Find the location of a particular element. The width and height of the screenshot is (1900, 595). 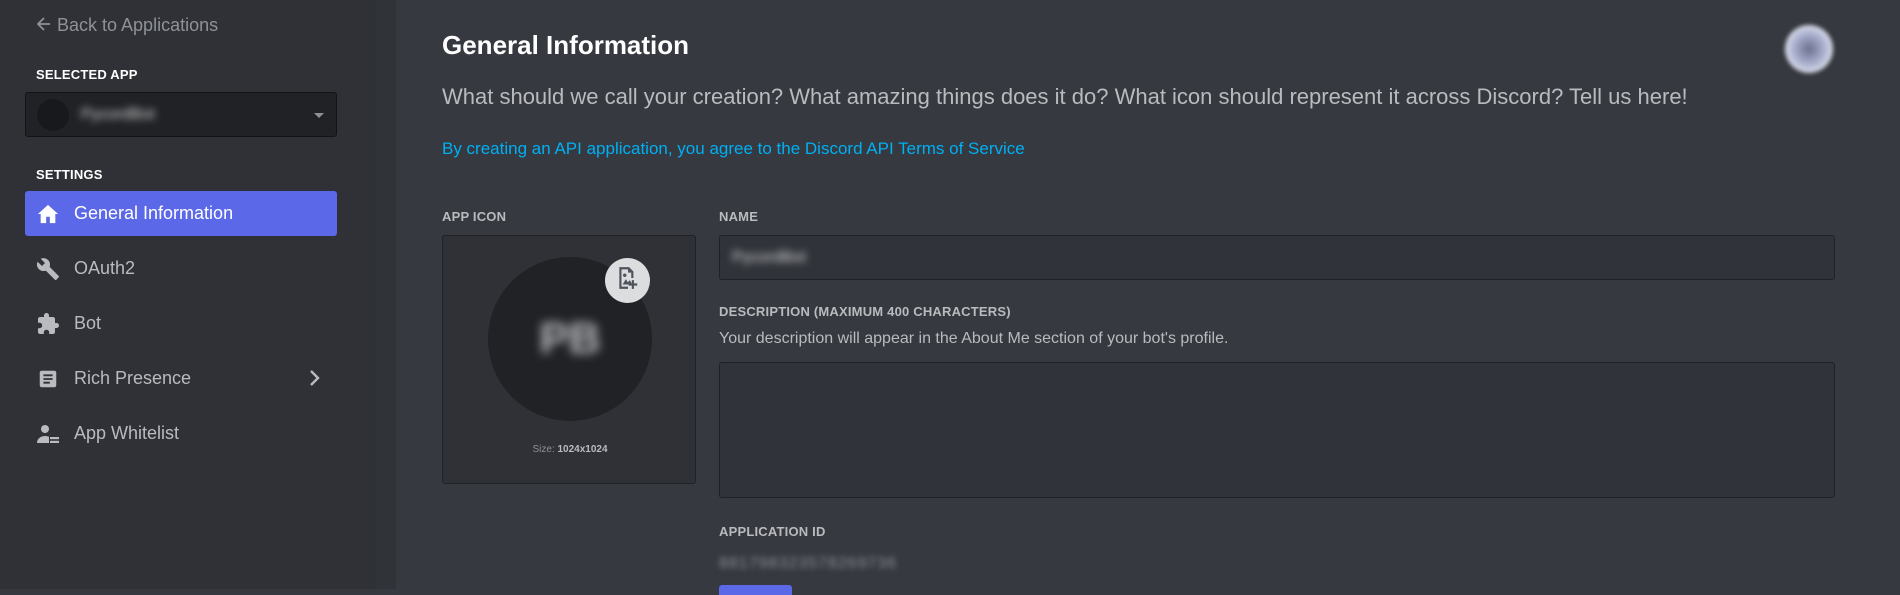

add-image-button is located at coordinates (627, 280).